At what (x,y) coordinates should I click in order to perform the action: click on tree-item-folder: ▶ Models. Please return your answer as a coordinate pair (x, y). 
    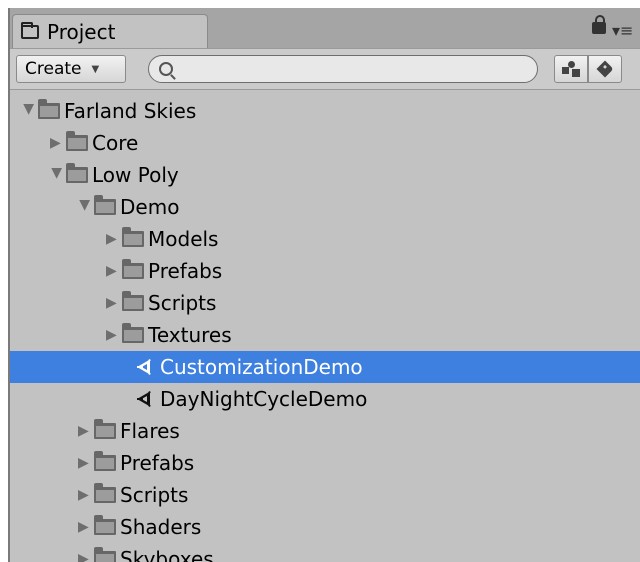
    Looking at the image, I should click on (325, 239).